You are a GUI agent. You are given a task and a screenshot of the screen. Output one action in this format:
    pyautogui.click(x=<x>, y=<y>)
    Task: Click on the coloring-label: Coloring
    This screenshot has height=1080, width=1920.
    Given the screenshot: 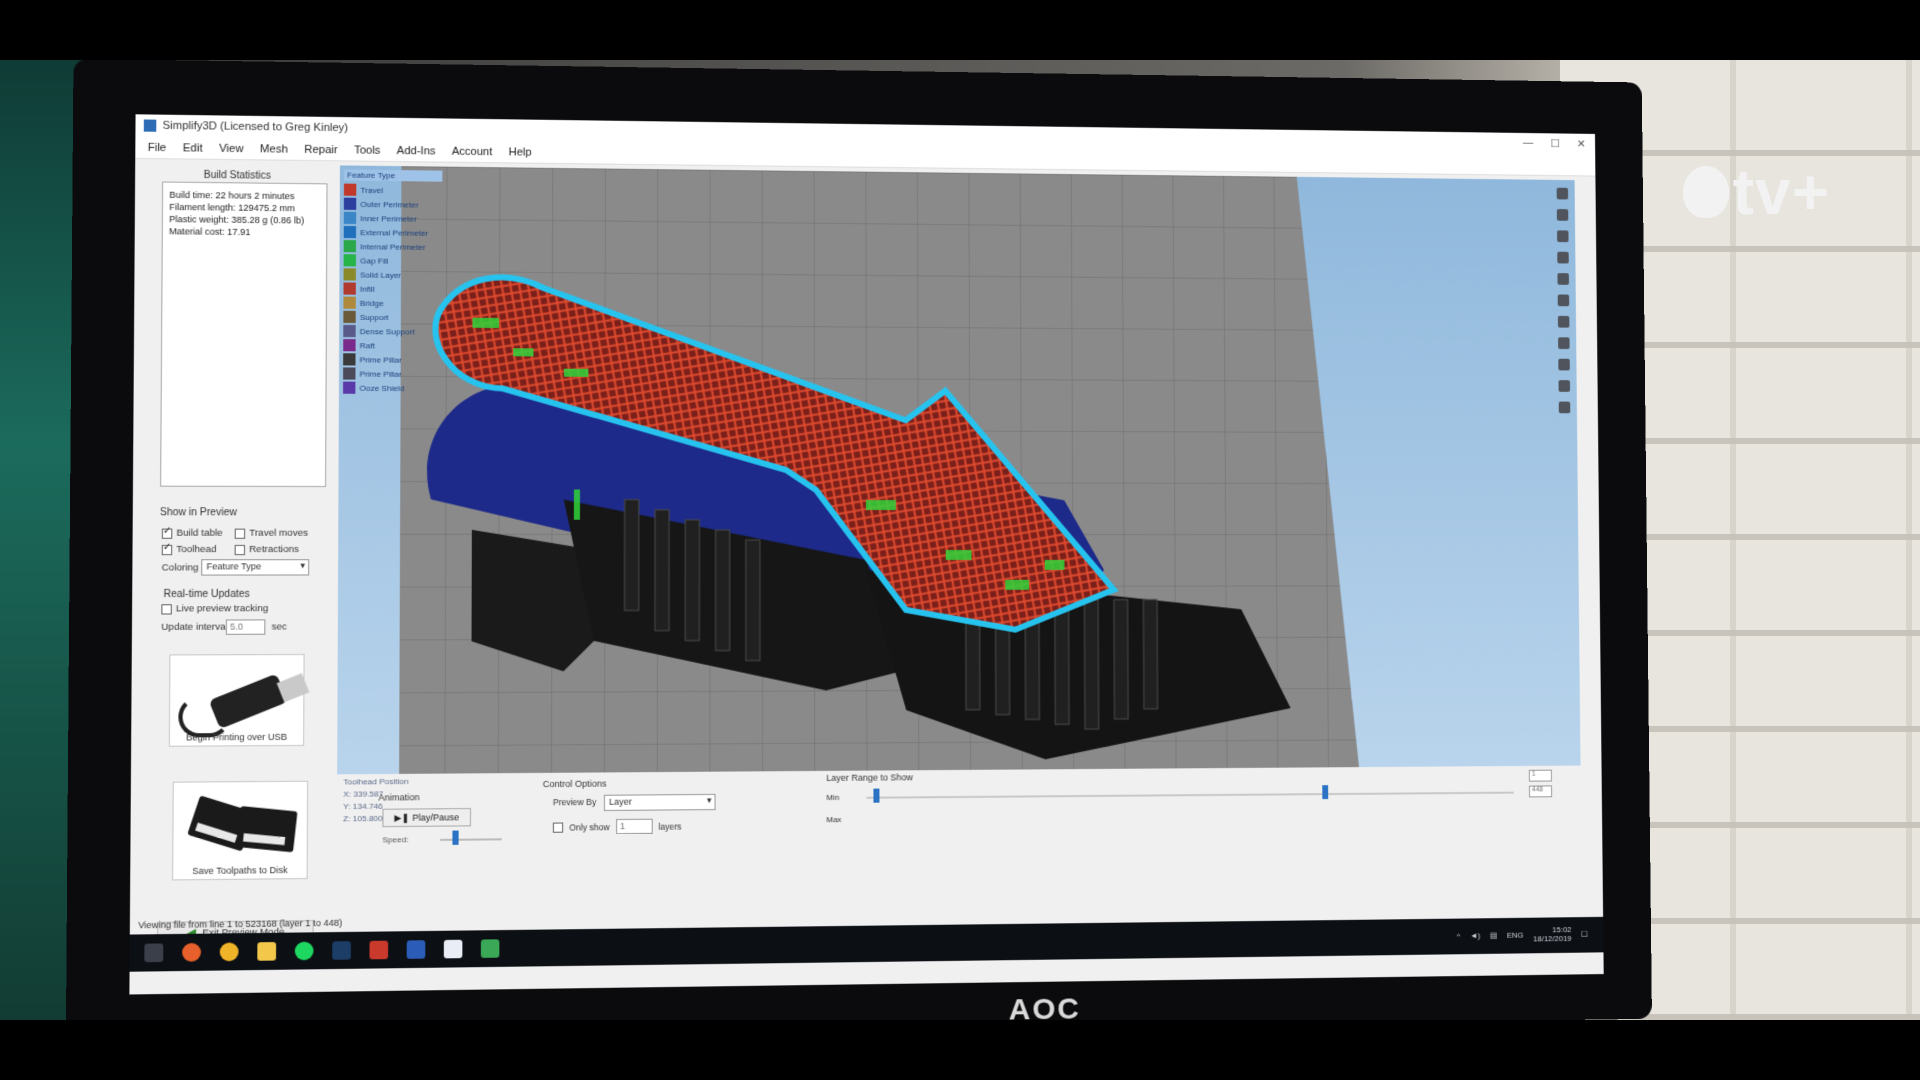 What is the action you would take?
    pyautogui.click(x=180, y=567)
    